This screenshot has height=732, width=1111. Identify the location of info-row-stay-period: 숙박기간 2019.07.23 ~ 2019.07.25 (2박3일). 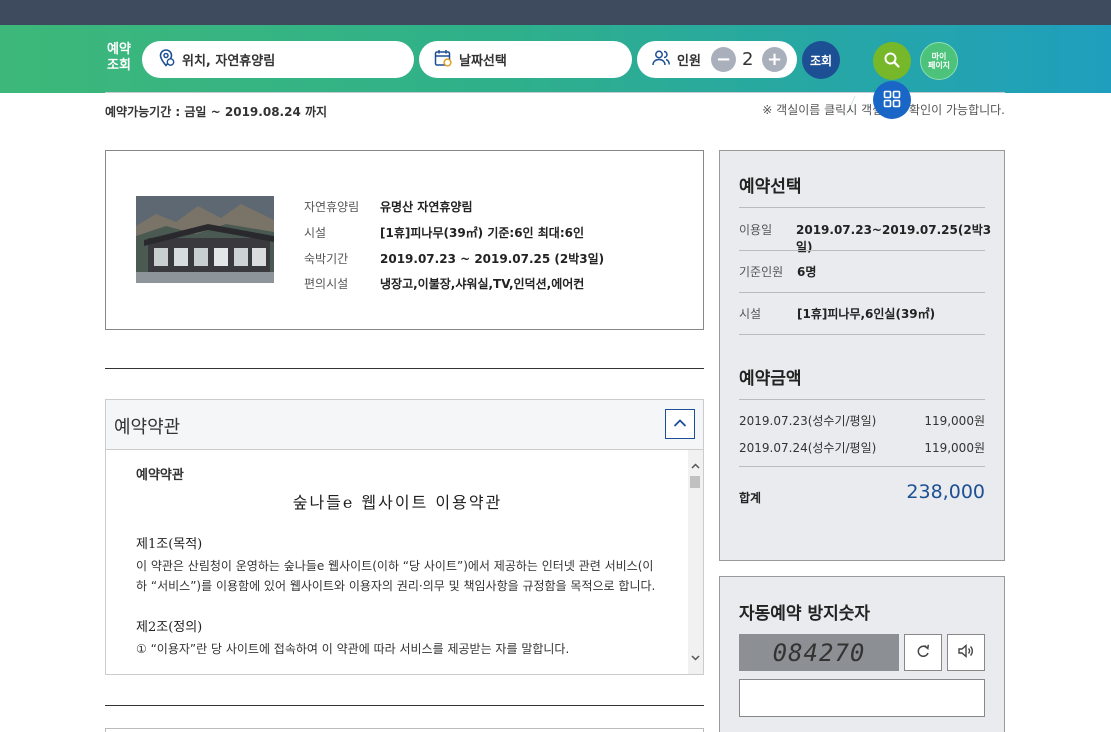
(454, 259).